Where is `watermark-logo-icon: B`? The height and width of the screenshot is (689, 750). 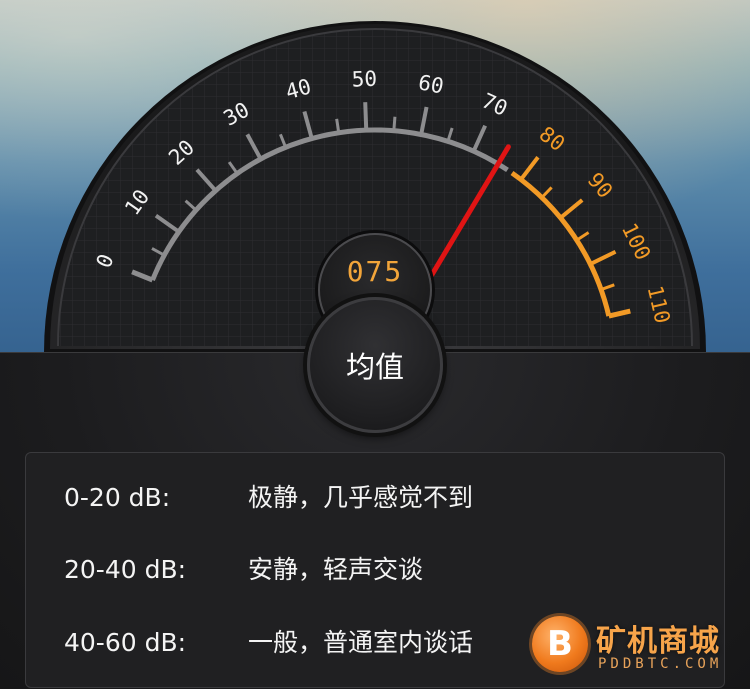
watermark-logo-icon: B is located at coordinates (560, 644).